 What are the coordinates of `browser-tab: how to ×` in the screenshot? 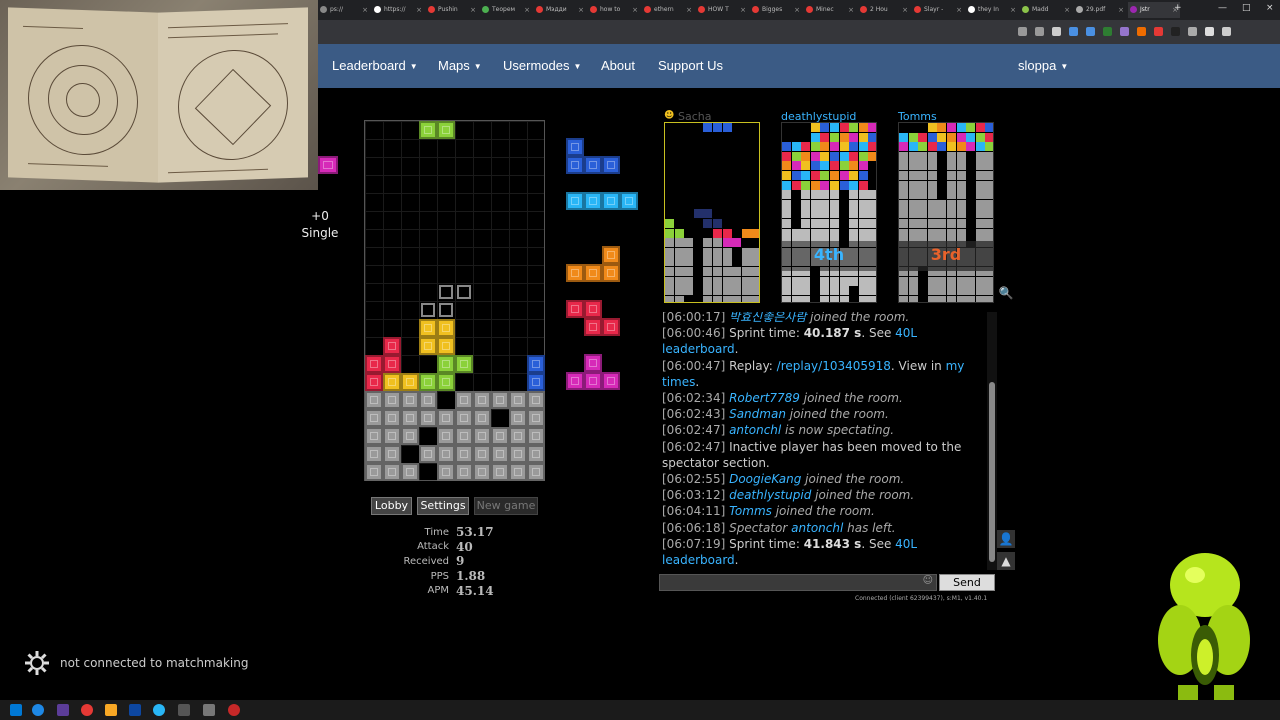 It's located at (614, 10).